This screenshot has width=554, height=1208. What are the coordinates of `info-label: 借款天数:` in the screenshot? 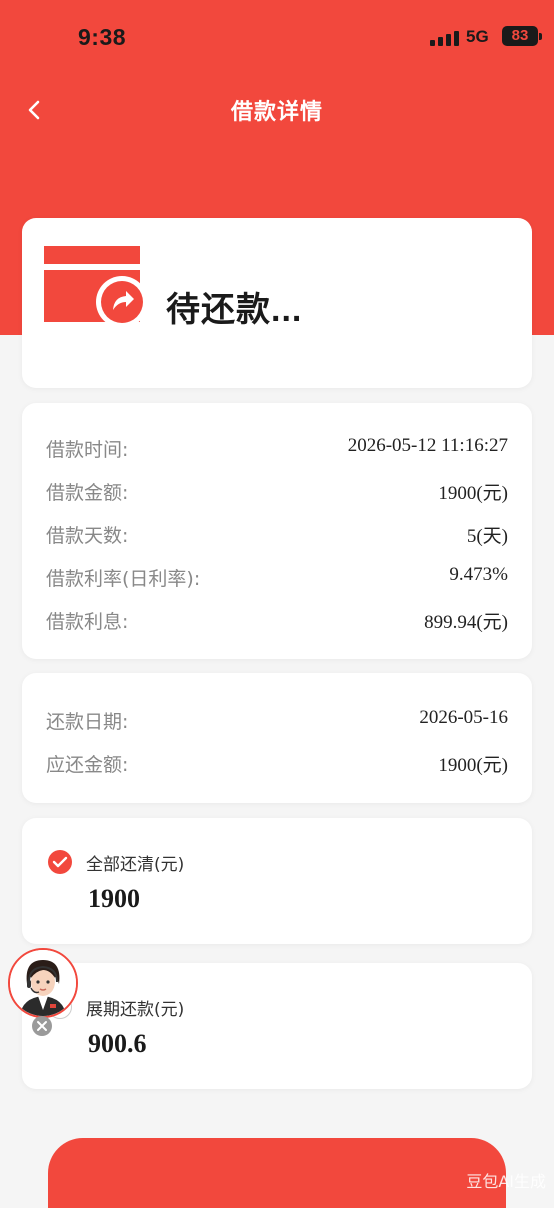 It's located at (87, 534).